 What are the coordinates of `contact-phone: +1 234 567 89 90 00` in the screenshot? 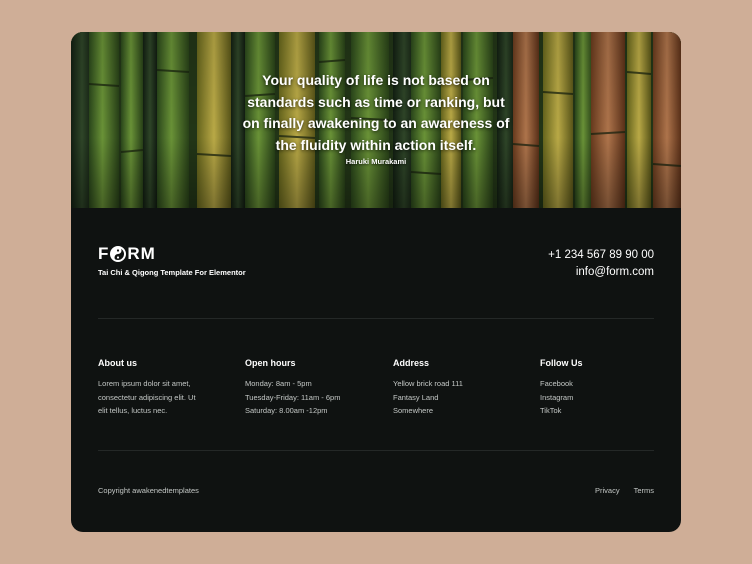 It's located at (601, 255).